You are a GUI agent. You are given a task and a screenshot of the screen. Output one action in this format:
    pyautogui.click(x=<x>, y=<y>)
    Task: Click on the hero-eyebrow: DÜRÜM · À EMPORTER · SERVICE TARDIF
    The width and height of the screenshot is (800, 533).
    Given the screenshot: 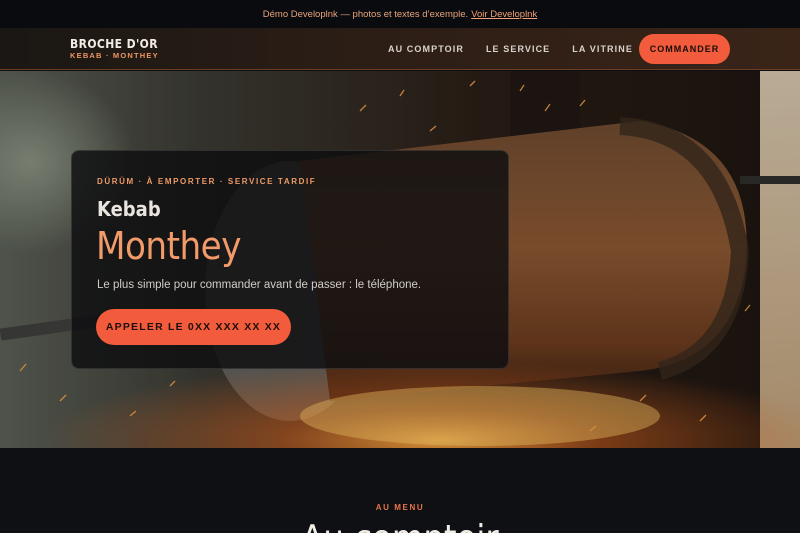 What is the action you would take?
    pyautogui.click(x=207, y=181)
    